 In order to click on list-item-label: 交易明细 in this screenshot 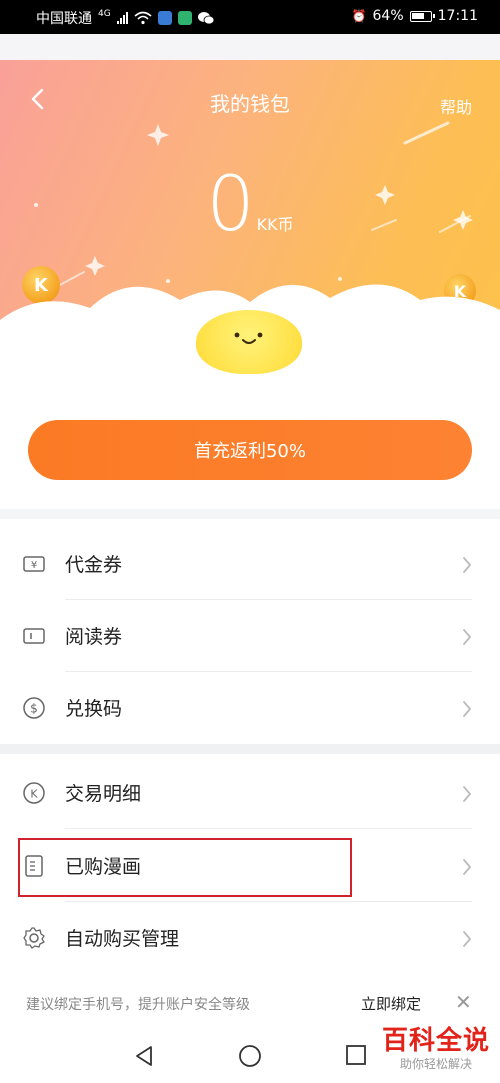, I will do `click(103, 794)`.